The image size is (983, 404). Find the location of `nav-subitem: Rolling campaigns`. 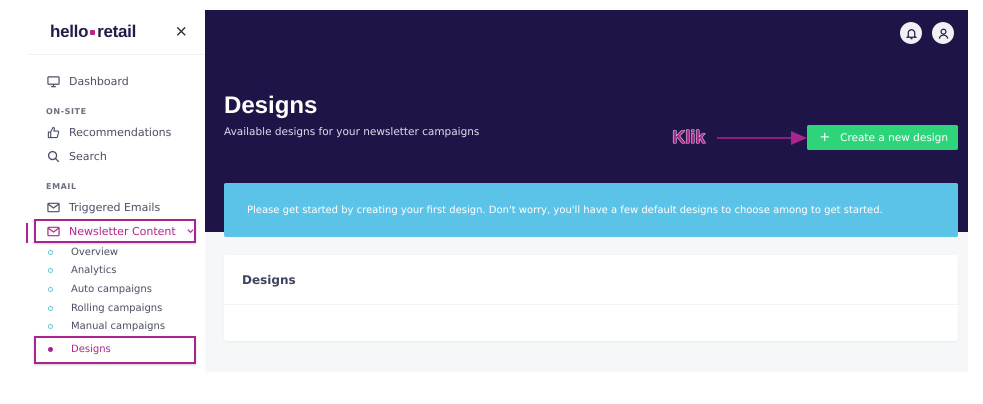

nav-subitem: Rolling campaigns is located at coordinates (115, 308).